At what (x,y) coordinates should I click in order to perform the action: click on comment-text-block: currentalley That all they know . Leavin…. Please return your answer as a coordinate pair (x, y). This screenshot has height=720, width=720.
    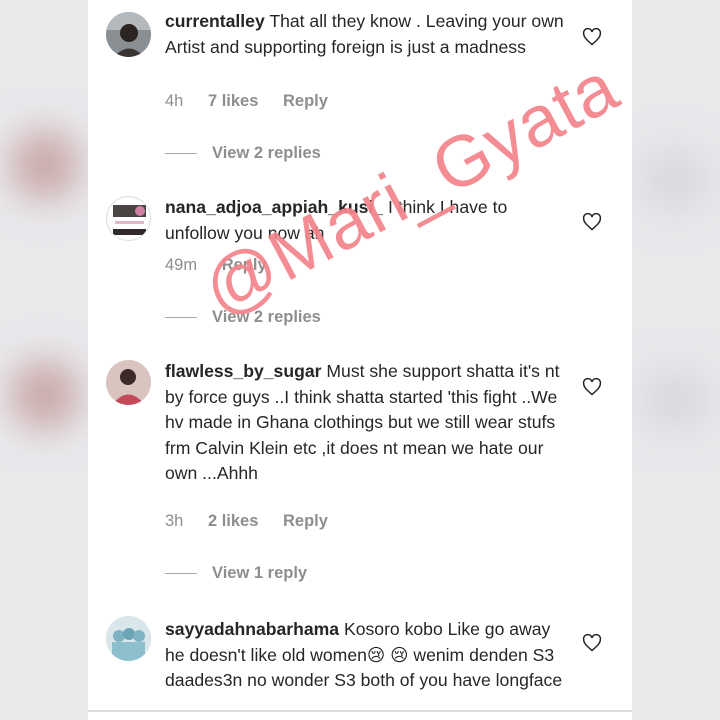
    Looking at the image, I should click on (365, 34).